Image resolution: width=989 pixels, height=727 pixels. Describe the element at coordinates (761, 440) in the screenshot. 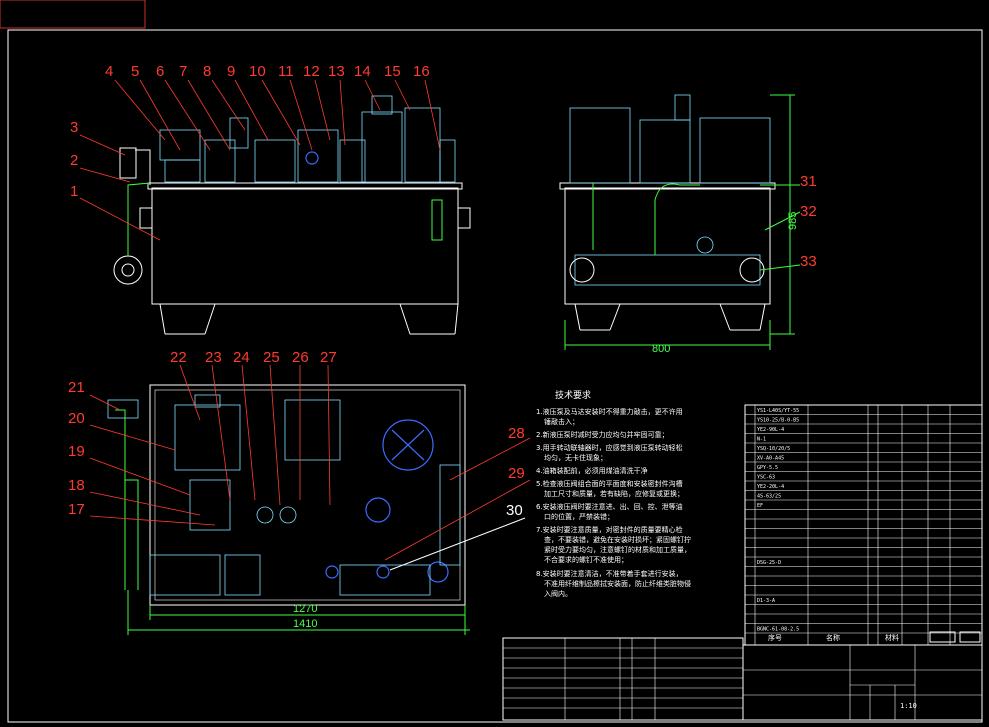

I see `parts-row-model: N-1` at that location.